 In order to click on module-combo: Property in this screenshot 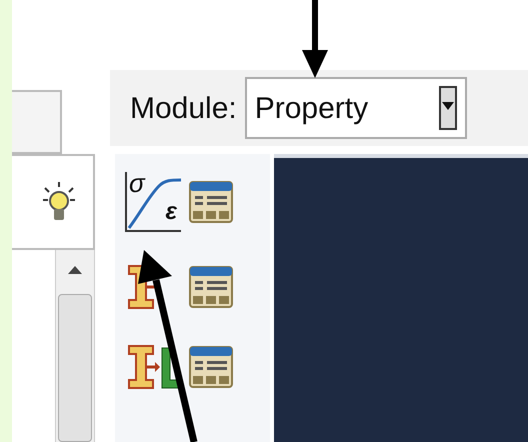, I will do `click(355, 108)`.